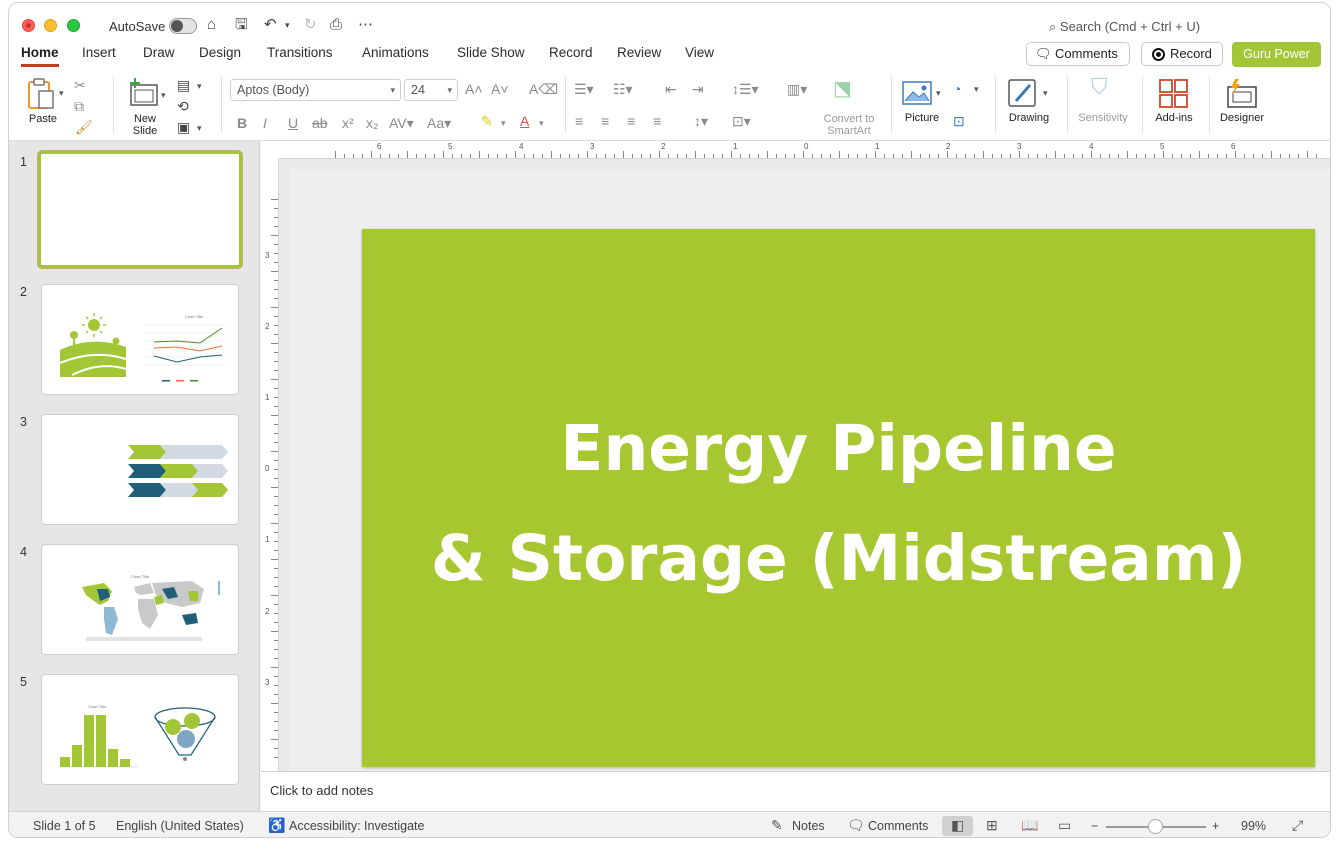 This screenshot has height=843, width=1337. What do you see at coordinates (242, 123) in the screenshot?
I see `bold-icon: B` at bounding box center [242, 123].